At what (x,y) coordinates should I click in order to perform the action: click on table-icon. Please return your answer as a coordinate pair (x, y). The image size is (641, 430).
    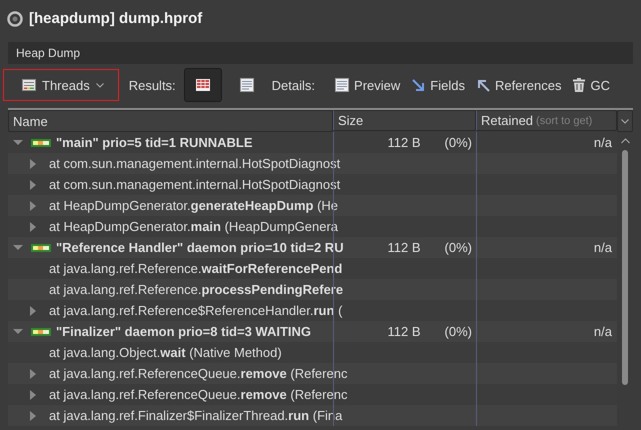
    Looking at the image, I should click on (203, 85).